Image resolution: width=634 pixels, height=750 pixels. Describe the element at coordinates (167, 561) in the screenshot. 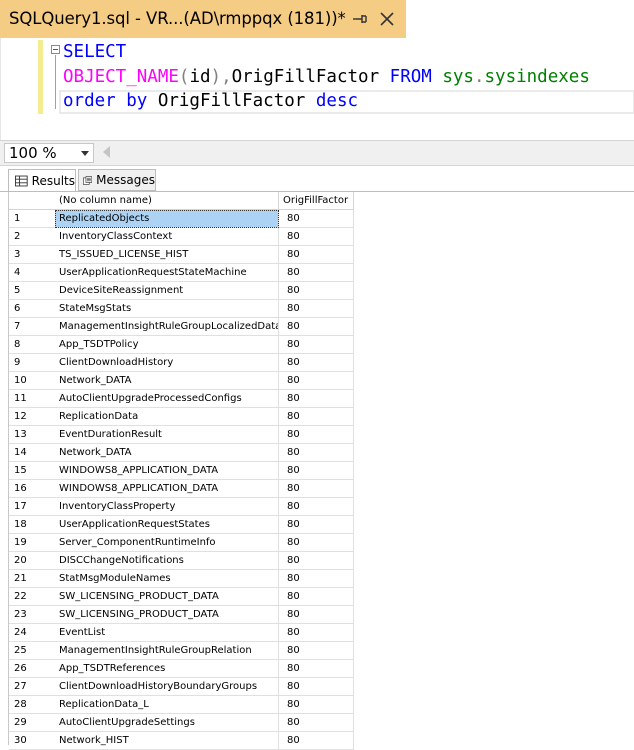

I see `name-cell: DISCChangeNotifications` at that location.